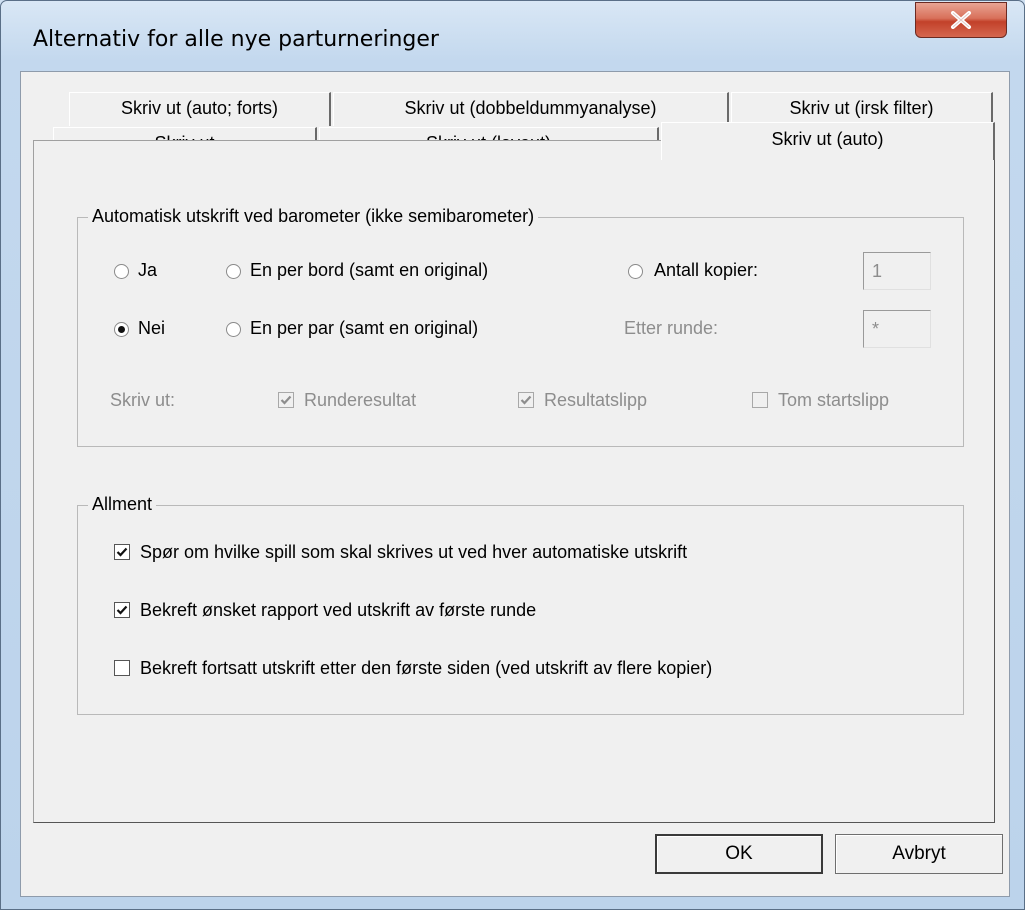 The image size is (1025, 910). What do you see at coordinates (364, 328) in the screenshot?
I see `radio-en-per-par-label: En per par (samt en original)` at bounding box center [364, 328].